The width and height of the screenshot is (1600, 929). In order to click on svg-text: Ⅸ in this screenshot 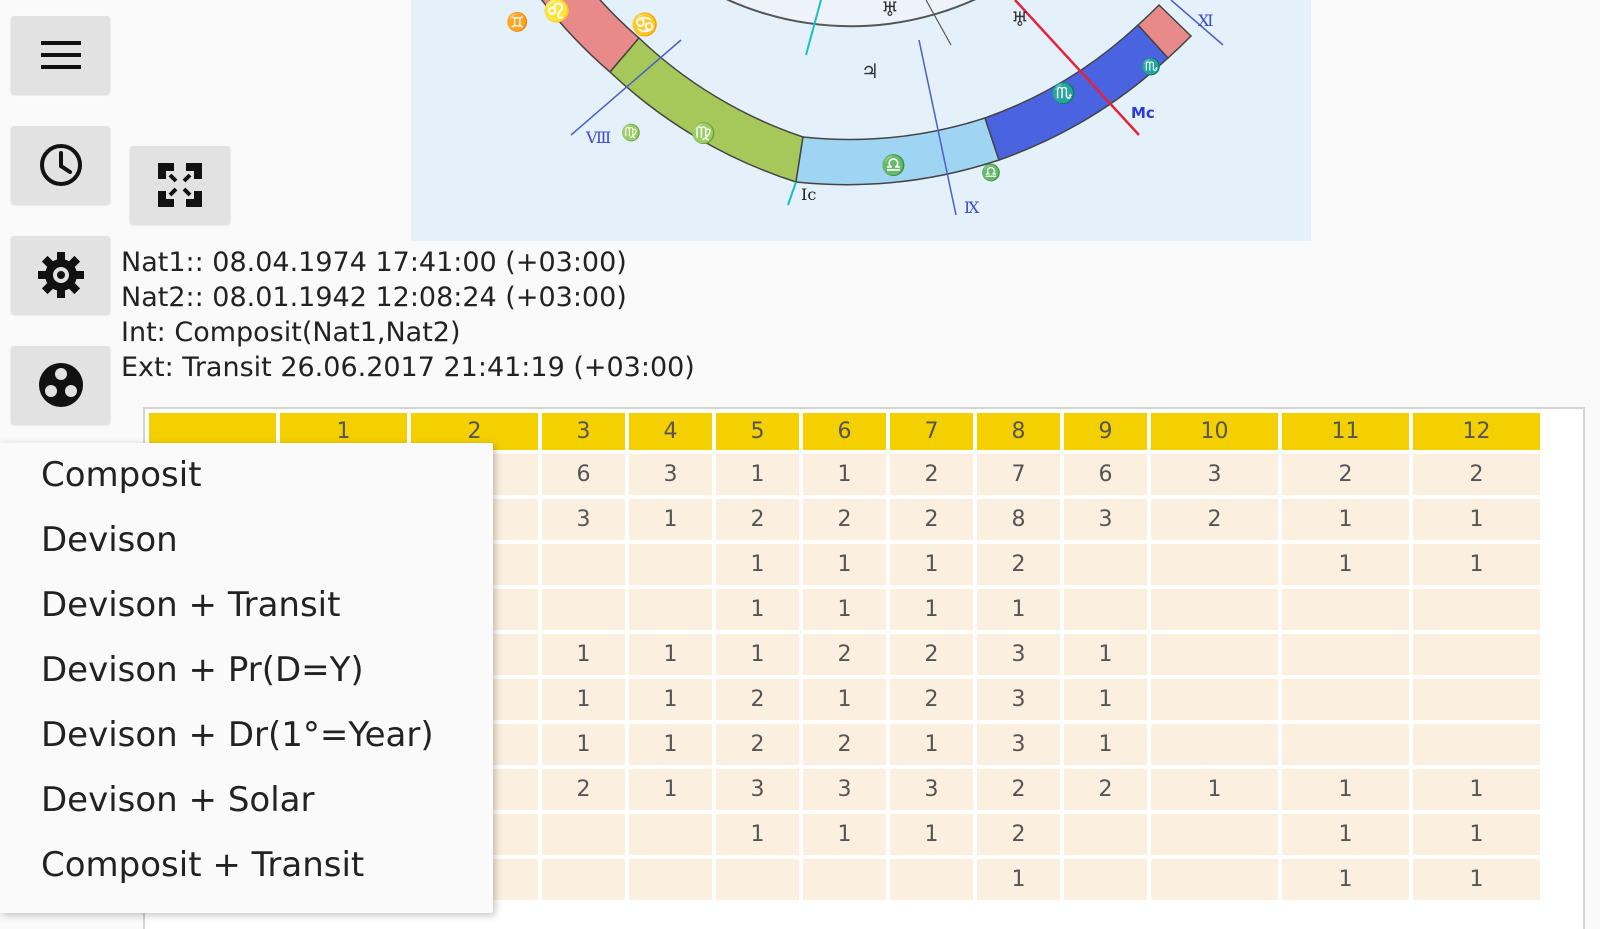, I will do `click(972, 207)`.